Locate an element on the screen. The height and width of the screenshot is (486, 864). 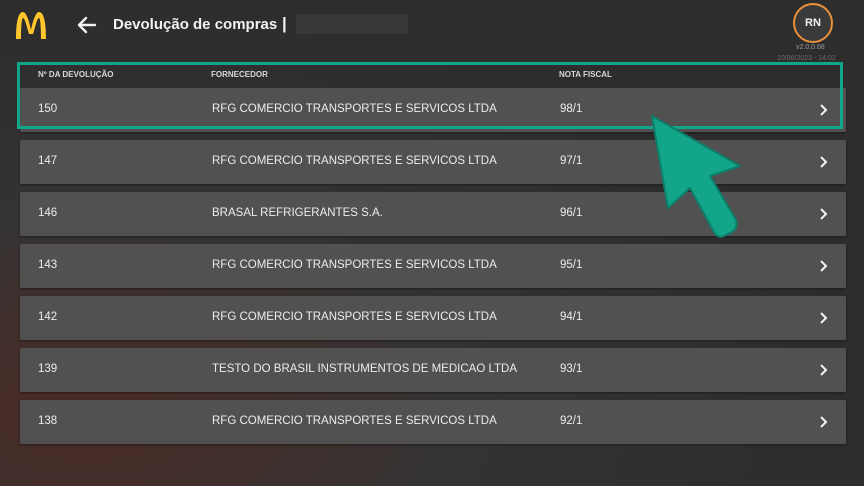
return-number: 142 is located at coordinates (48, 317).